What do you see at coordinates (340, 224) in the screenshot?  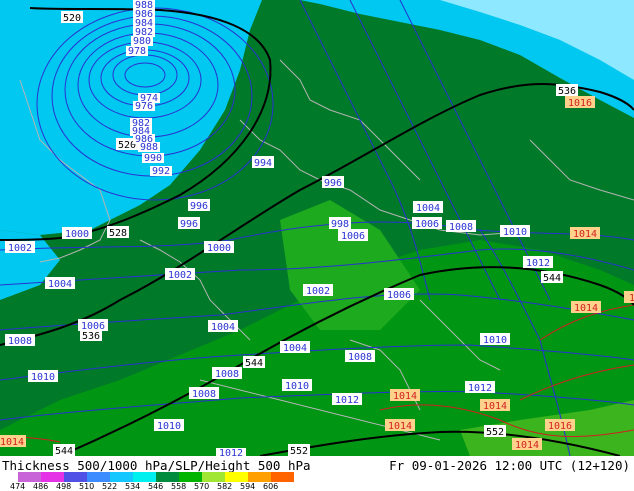 I see `slp-label: 998` at bounding box center [340, 224].